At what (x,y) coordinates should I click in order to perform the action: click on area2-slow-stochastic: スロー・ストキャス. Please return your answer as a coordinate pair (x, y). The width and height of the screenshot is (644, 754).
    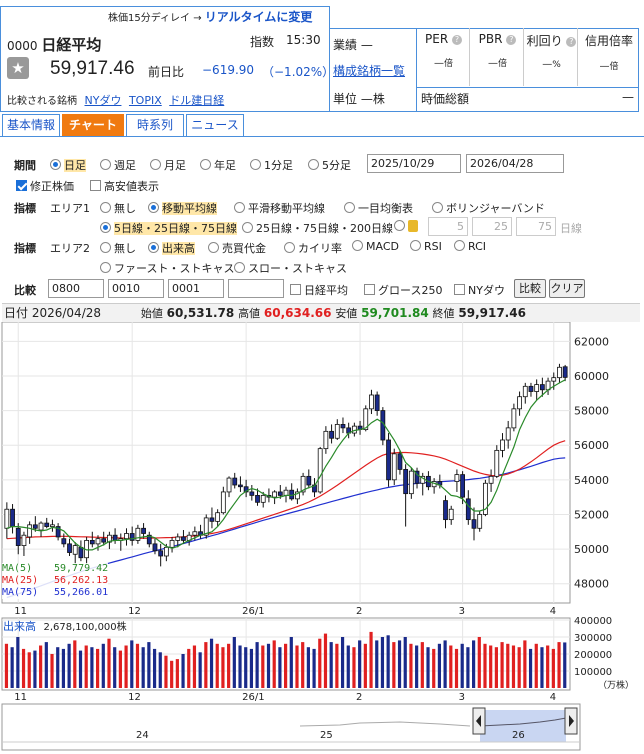
    Looking at the image, I should click on (290, 268).